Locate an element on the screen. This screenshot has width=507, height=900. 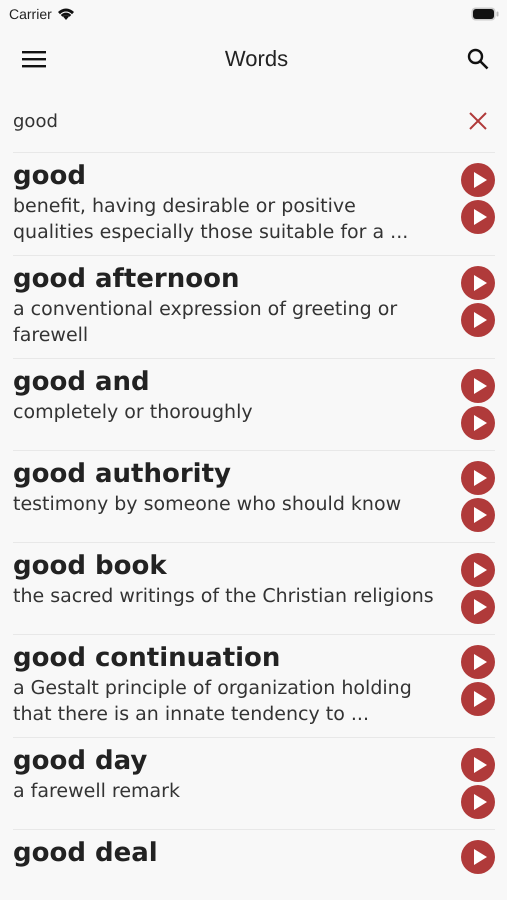
word-definition: completely or thoroughly is located at coordinates (133, 412).